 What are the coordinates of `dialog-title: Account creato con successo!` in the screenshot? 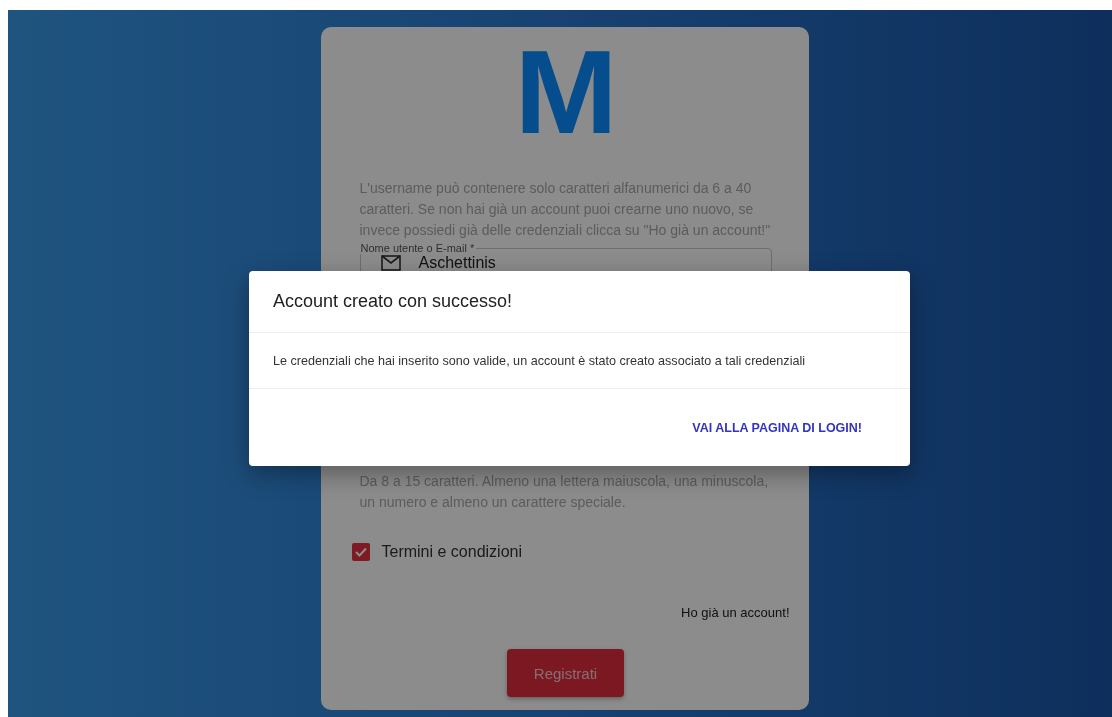 It's located at (393, 301).